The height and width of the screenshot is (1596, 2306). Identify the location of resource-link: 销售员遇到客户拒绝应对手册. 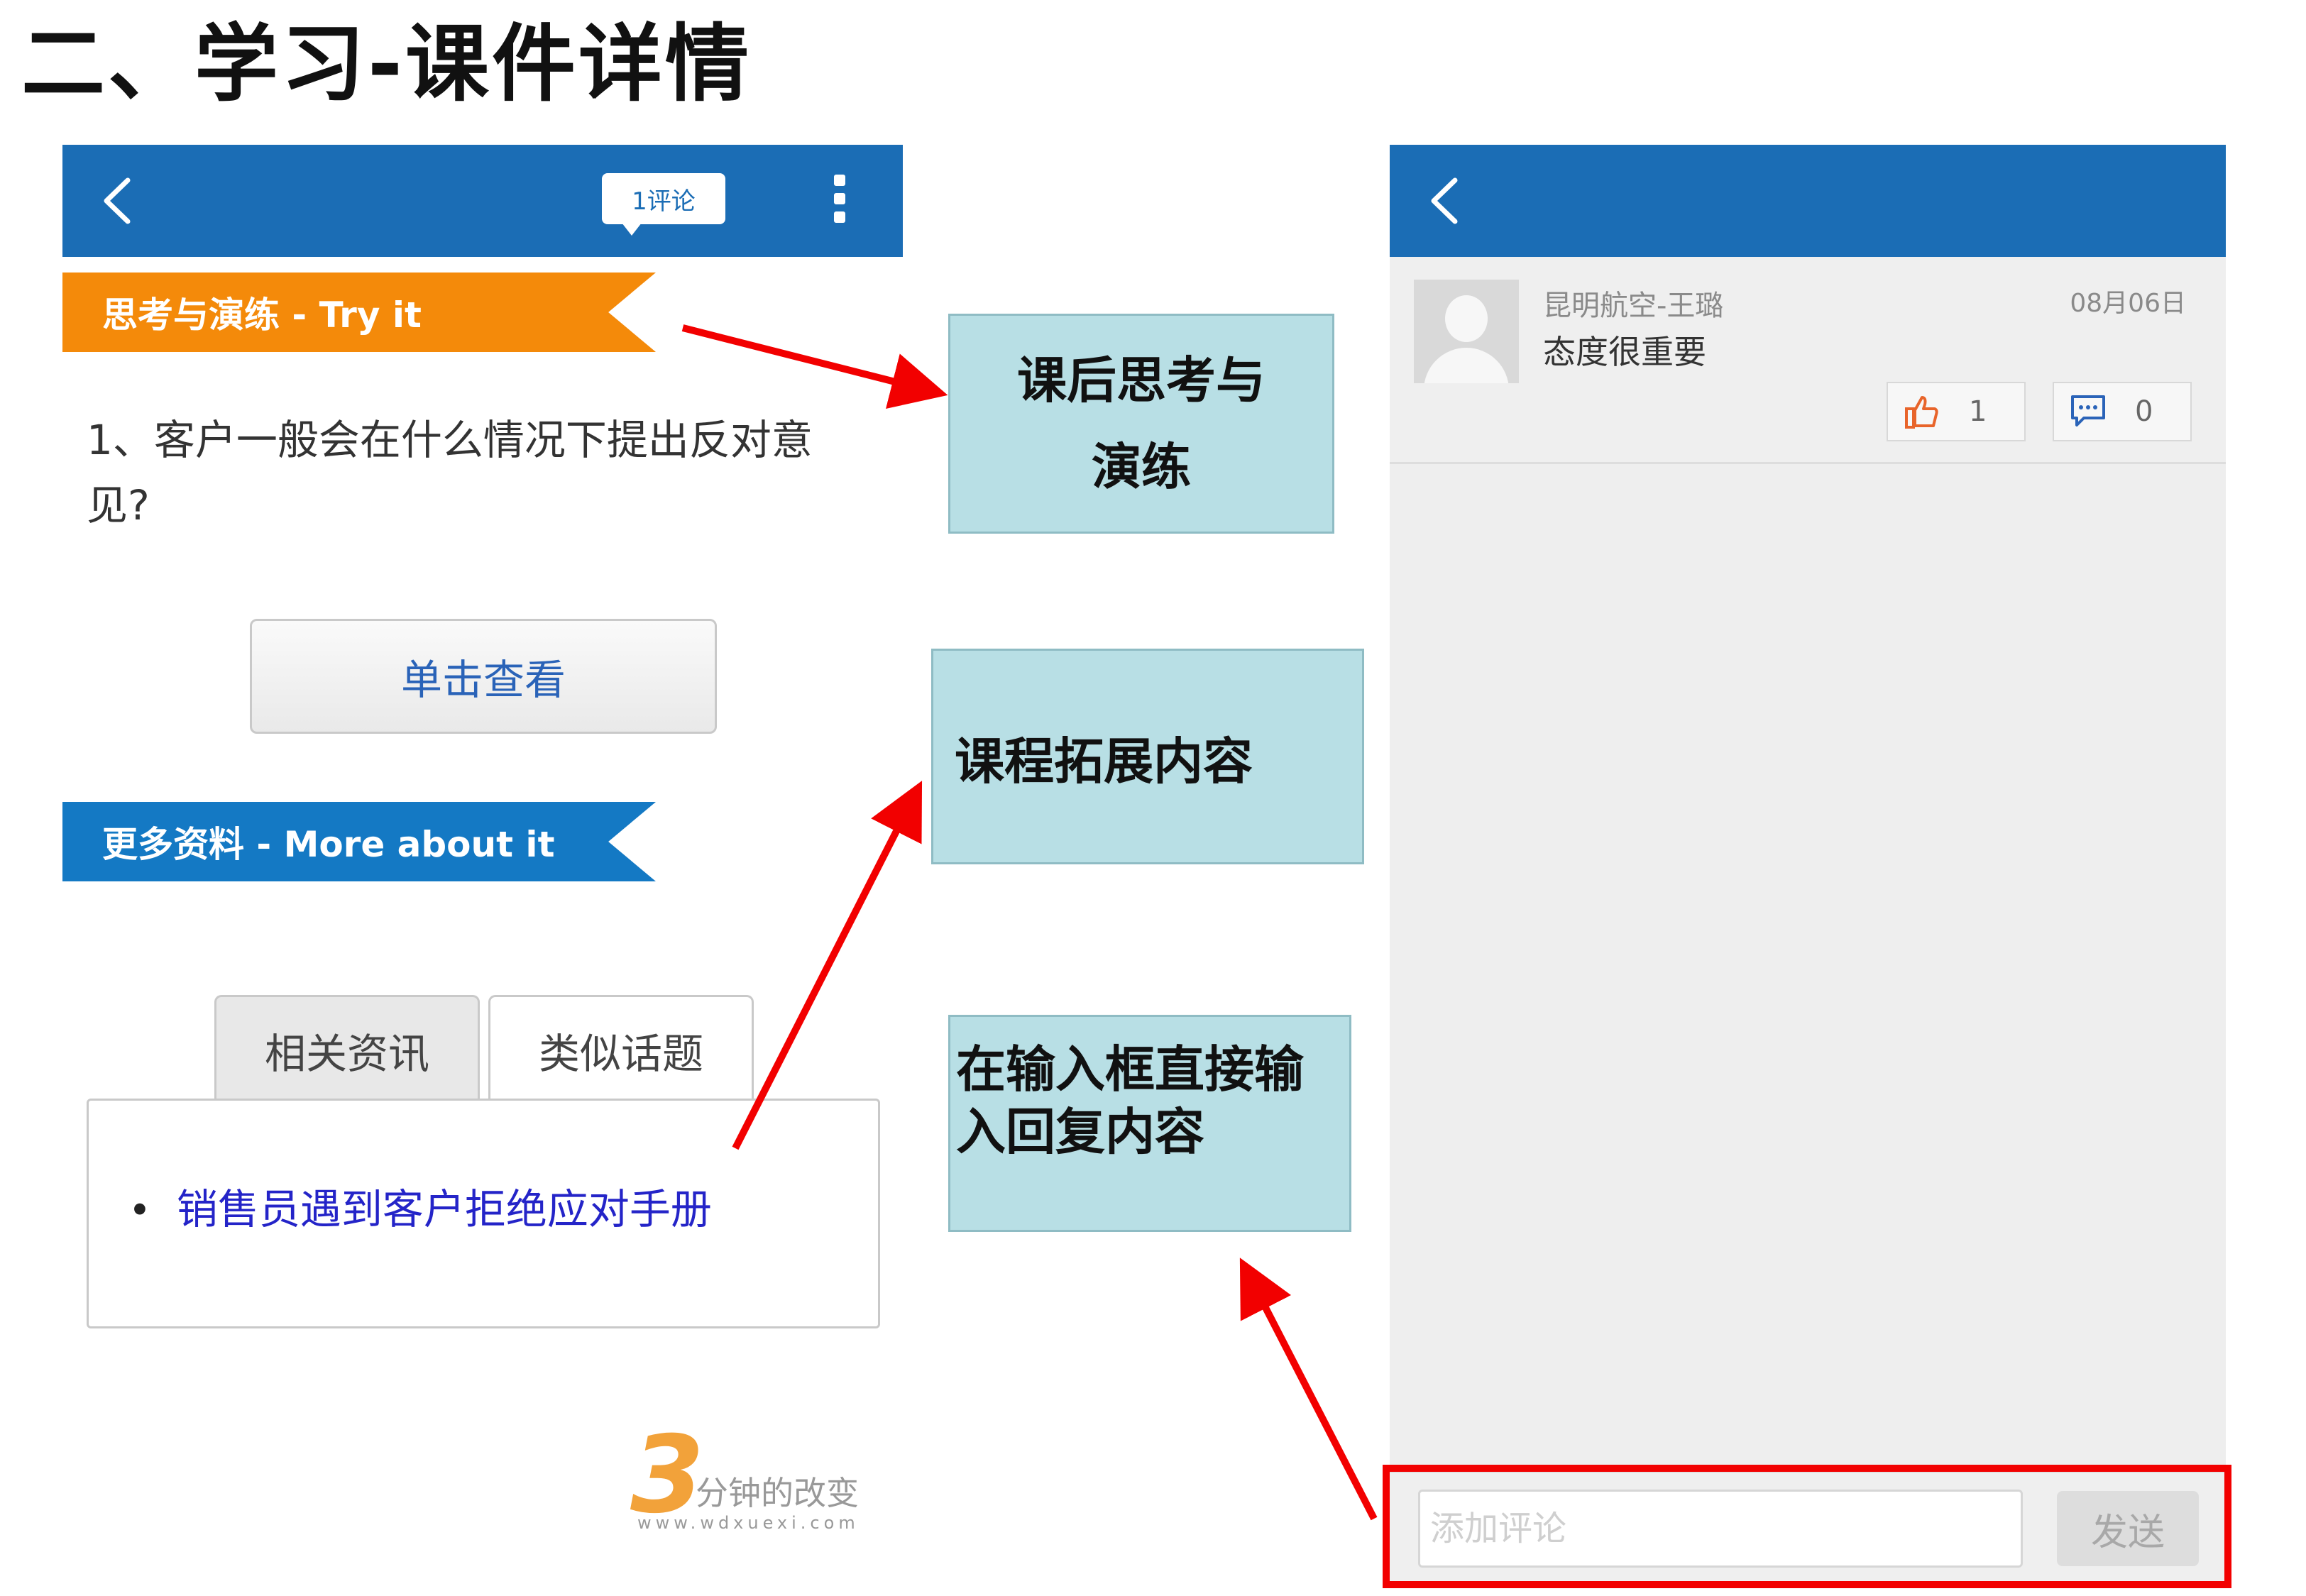
(420, 1206).